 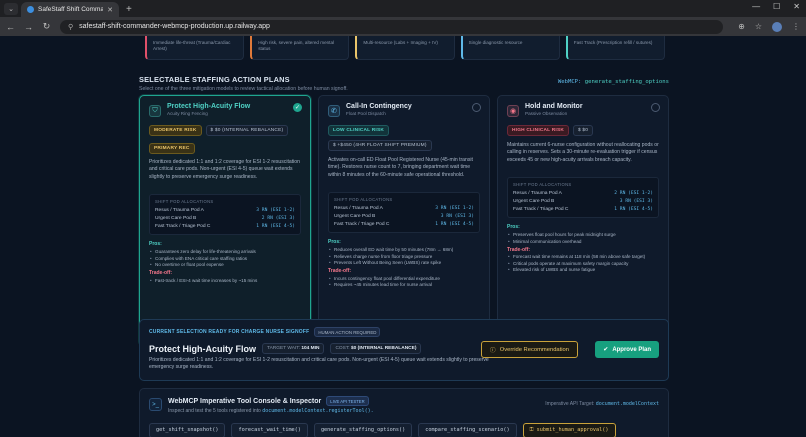 What do you see at coordinates (155, 404) in the screenshot?
I see `terminal-icon: >_` at bounding box center [155, 404].